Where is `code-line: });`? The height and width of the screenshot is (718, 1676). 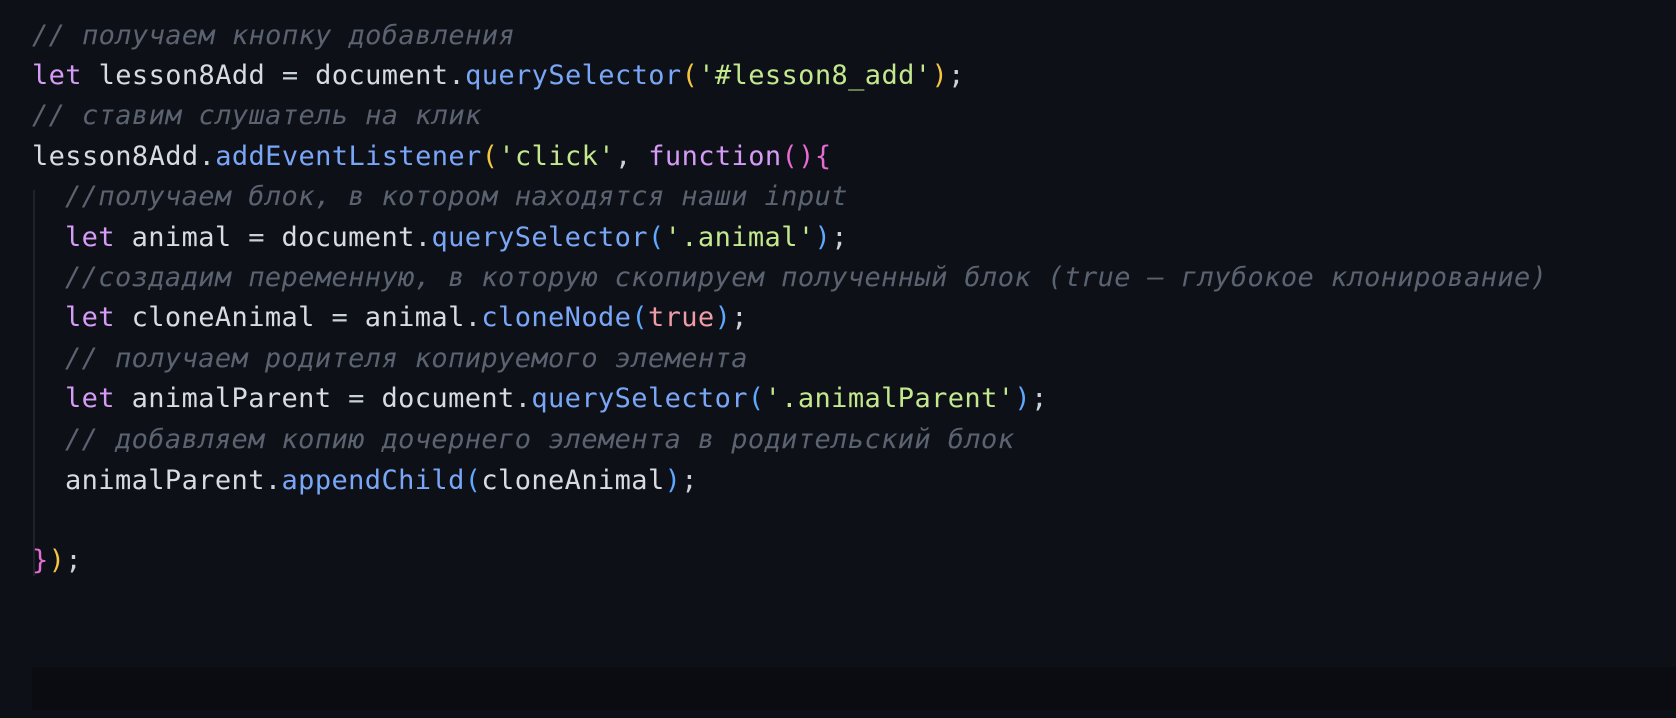
code-line: }); is located at coordinates (57, 561).